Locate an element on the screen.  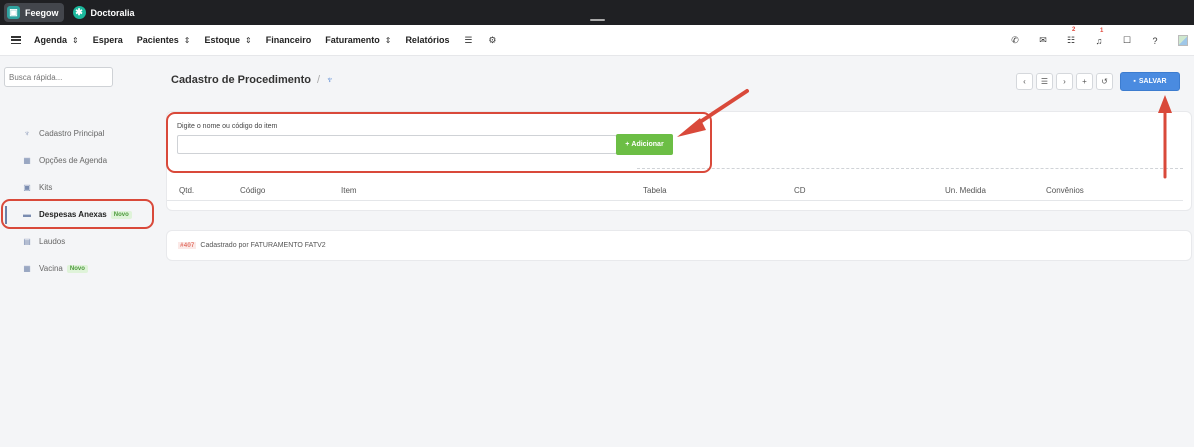
tasks-icon: ☷ 2 is located at coordinates (1071, 36).